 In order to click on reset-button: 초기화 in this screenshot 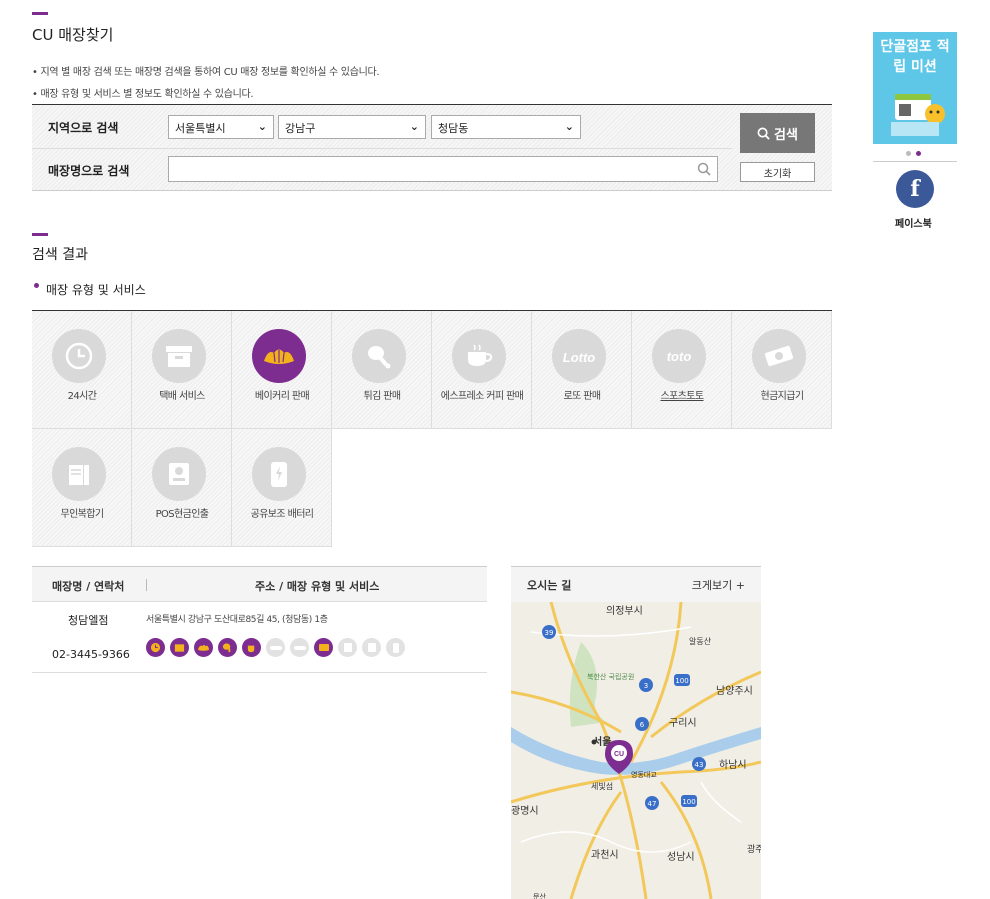, I will do `click(777, 172)`.